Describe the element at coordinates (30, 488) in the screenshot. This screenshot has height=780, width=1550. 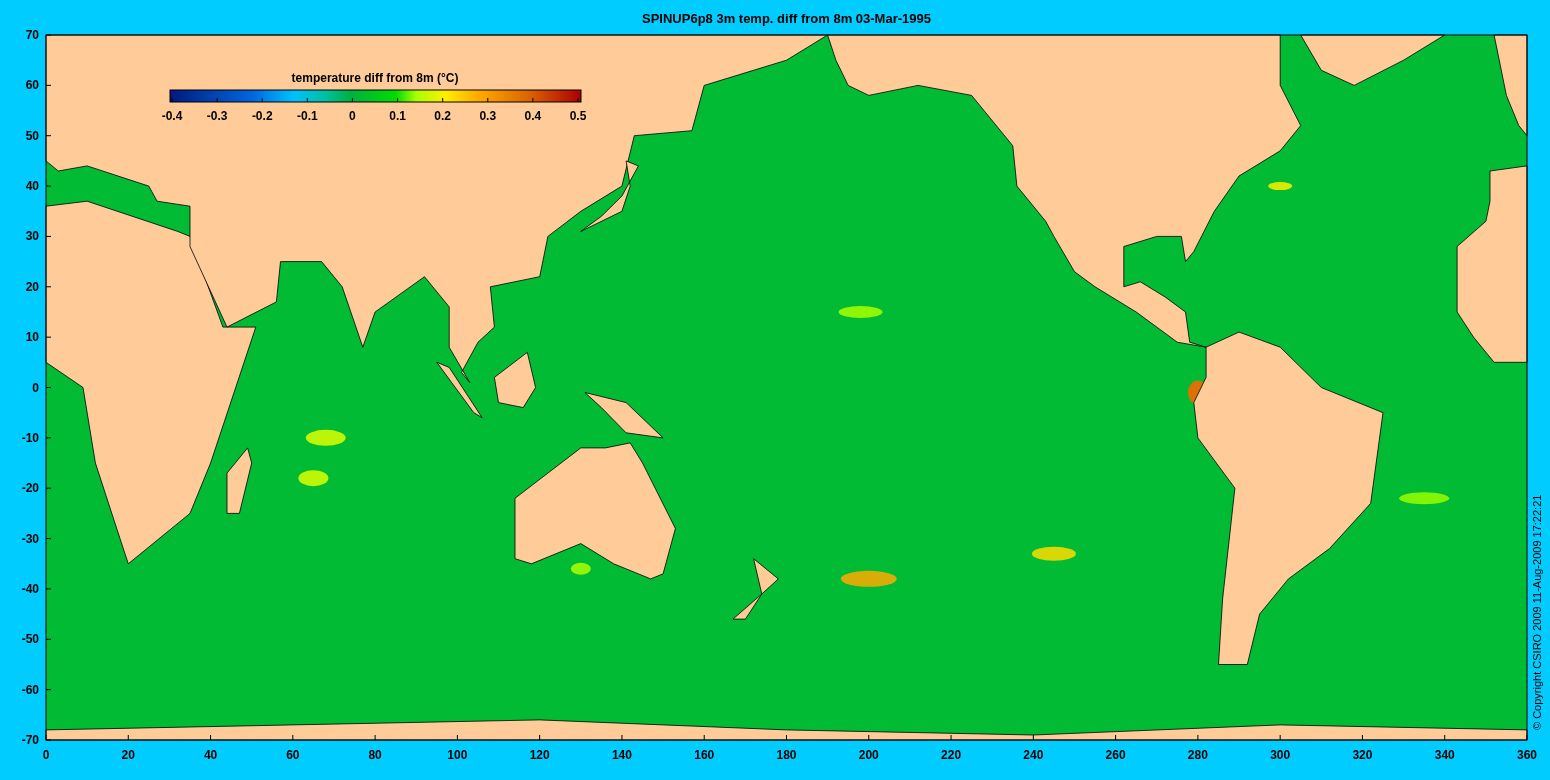
I see `axis-tick-label: -20` at that location.